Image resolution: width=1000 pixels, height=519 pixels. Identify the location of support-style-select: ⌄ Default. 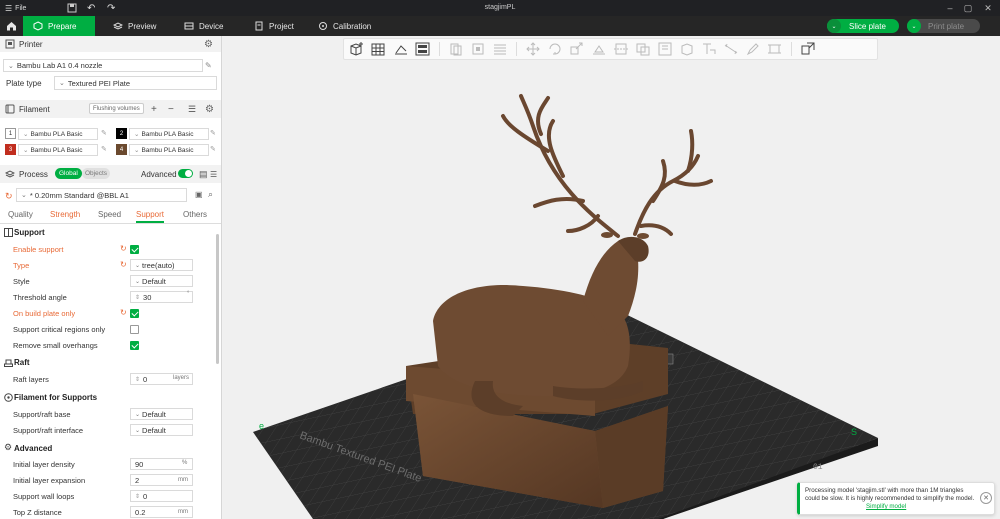
(161, 281).